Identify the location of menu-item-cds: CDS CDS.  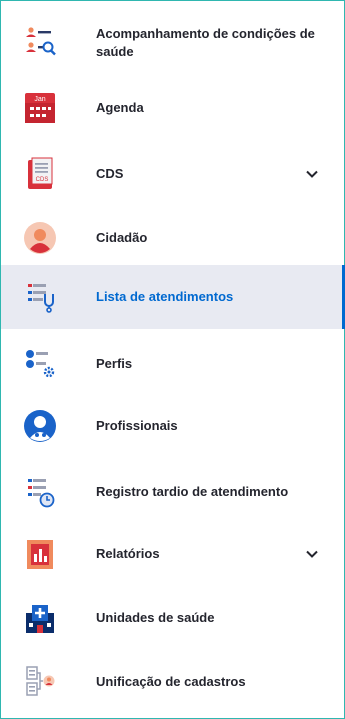
(172, 174).